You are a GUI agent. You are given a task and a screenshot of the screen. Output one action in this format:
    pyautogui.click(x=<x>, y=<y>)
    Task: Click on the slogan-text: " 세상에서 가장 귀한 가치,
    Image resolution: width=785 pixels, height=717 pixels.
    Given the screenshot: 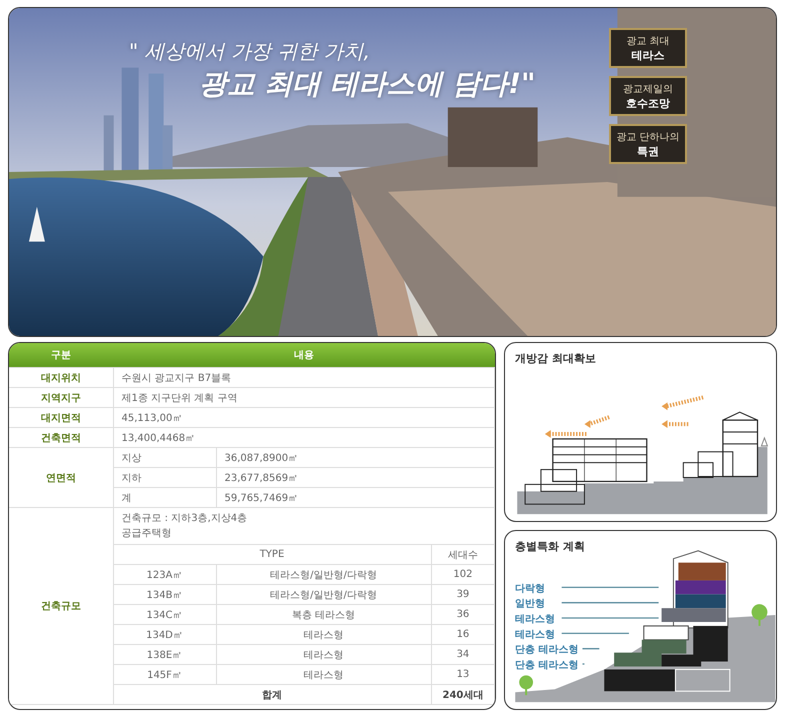 What is the action you would take?
    pyautogui.click(x=250, y=51)
    